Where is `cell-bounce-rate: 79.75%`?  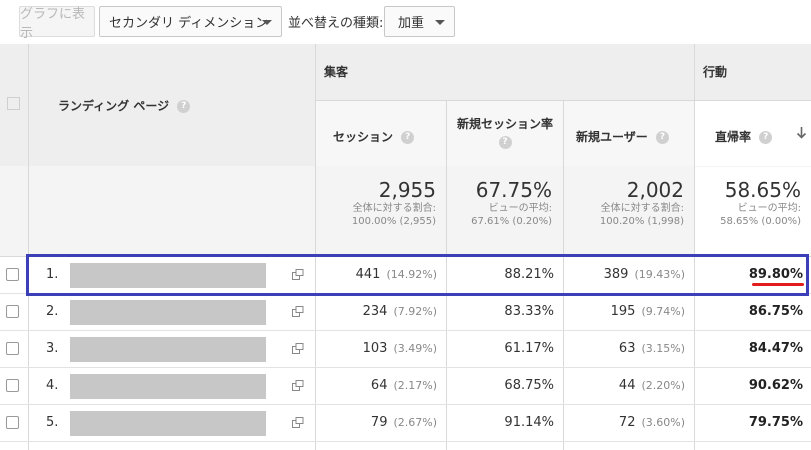 cell-bounce-rate: 79.75% is located at coordinates (775, 422).